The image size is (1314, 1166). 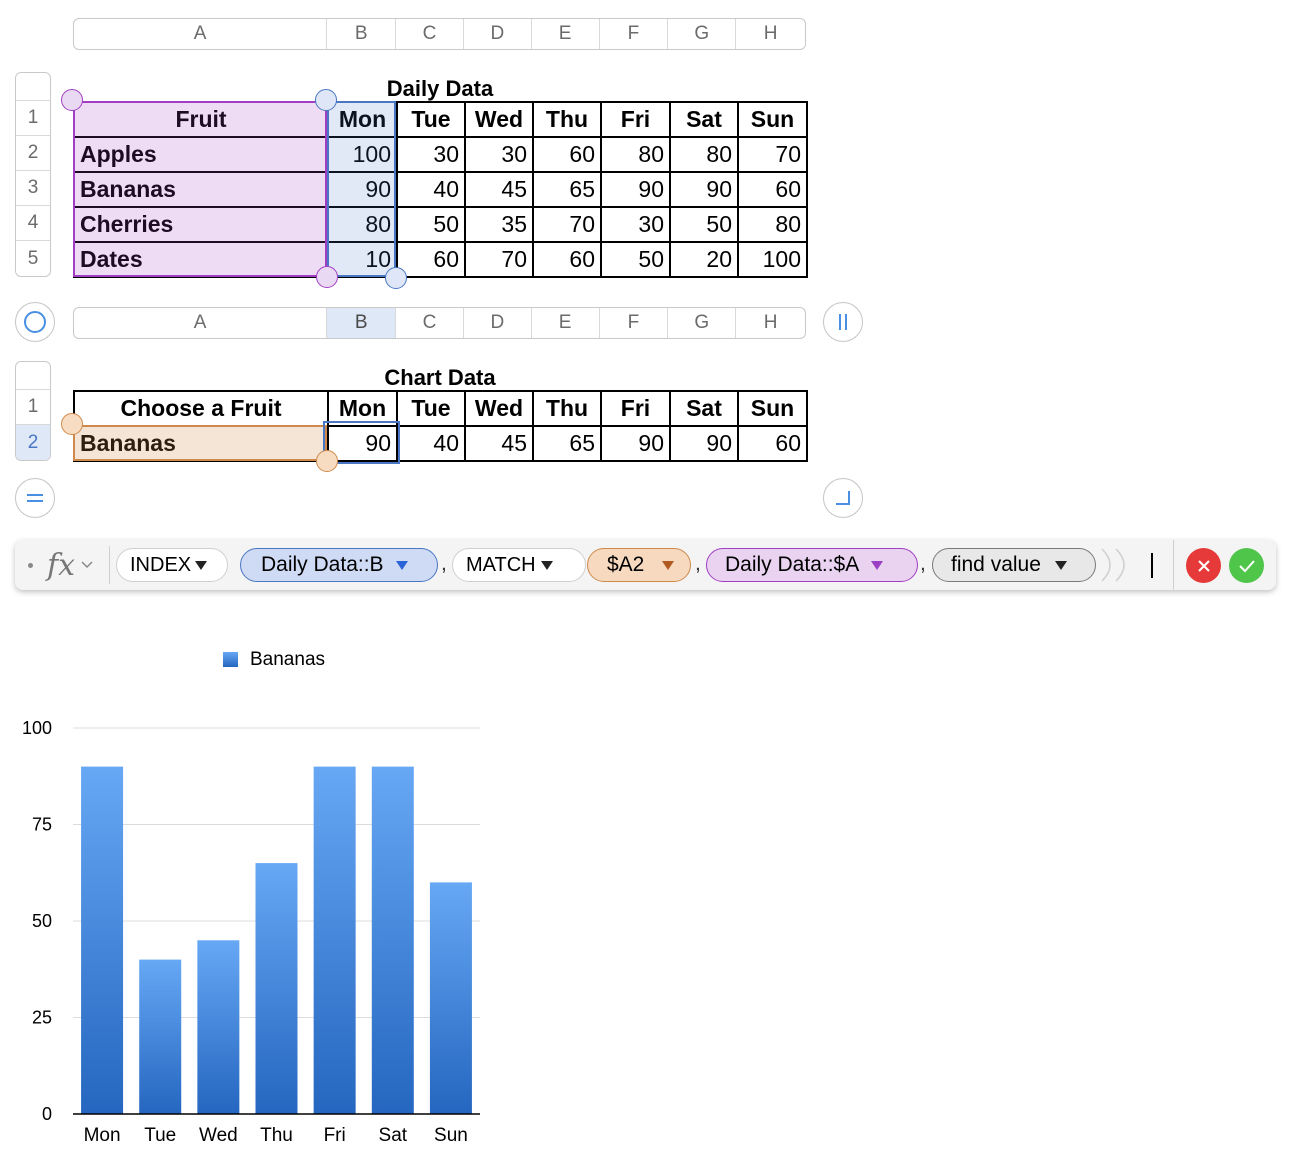 What do you see at coordinates (218, 1027) in the screenshot?
I see `bar-wed` at bounding box center [218, 1027].